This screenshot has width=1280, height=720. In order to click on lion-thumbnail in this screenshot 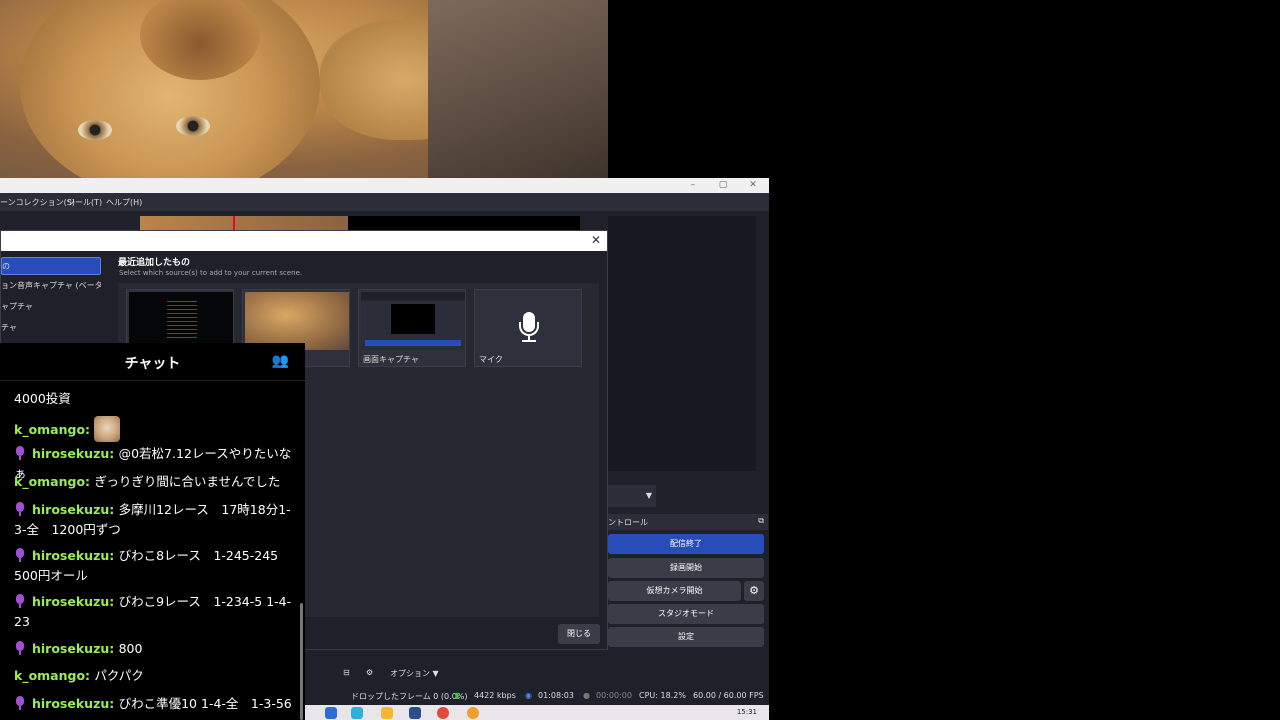, I will do `click(297, 321)`.